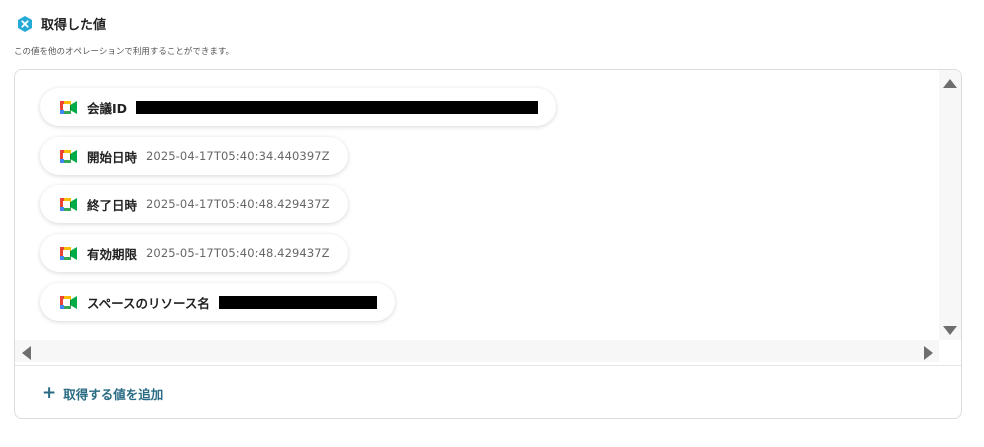  What do you see at coordinates (49, 393) in the screenshot?
I see `plus-icon: +` at bounding box center [49, 393].